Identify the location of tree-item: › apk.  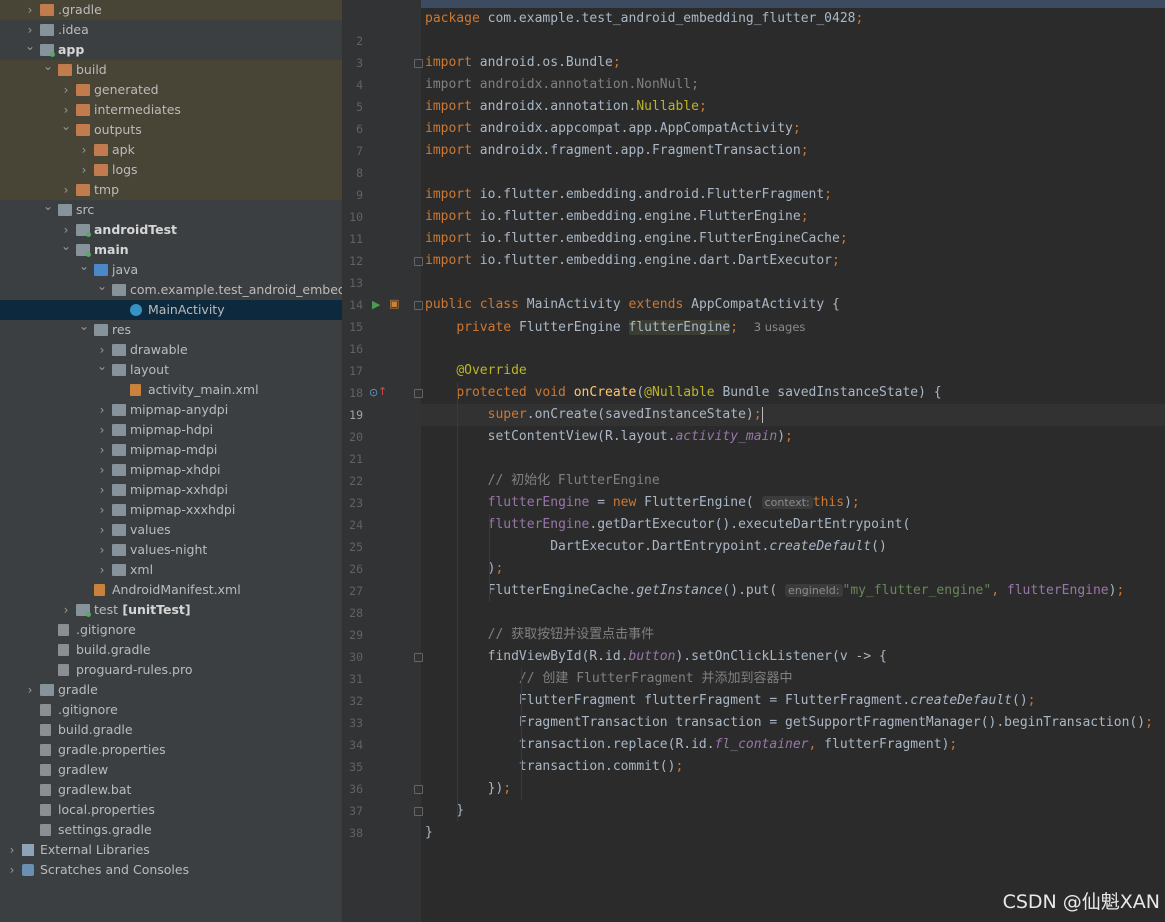
(171, 150).